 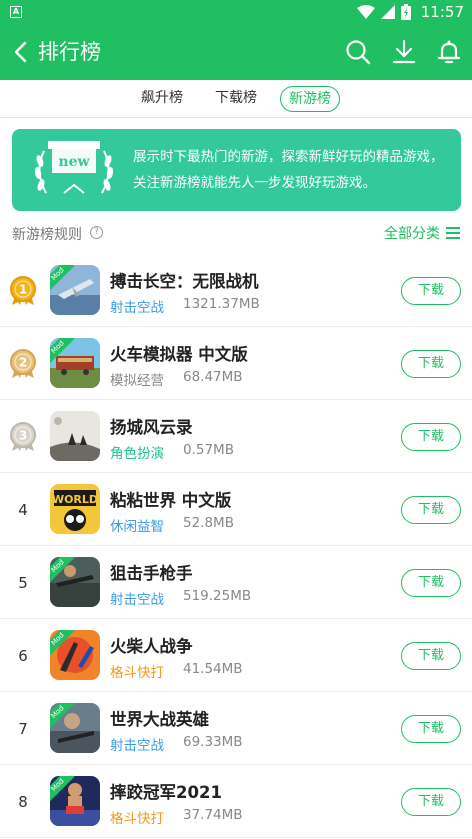 I want to click on new-badge-text: new, so click(x=74, y=162).